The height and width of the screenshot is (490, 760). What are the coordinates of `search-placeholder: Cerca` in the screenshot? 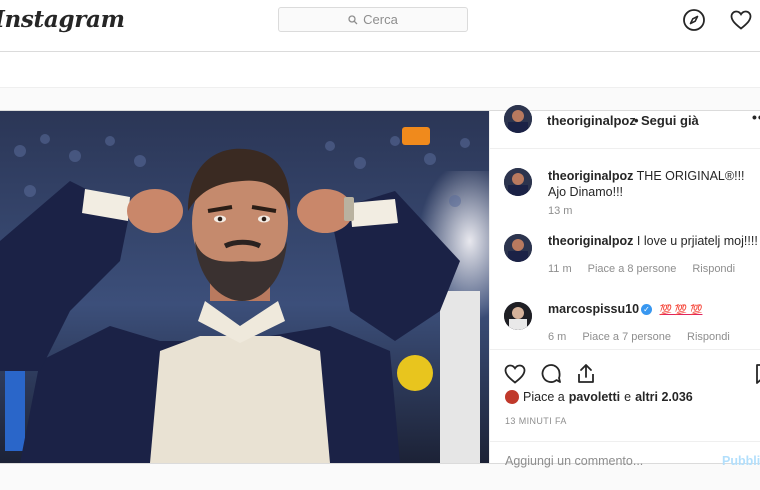 It's located at (380, 19).